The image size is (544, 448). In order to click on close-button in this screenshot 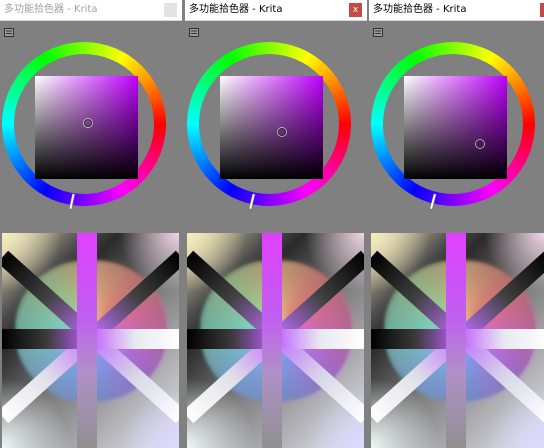, I will do `click(542, 10)`.